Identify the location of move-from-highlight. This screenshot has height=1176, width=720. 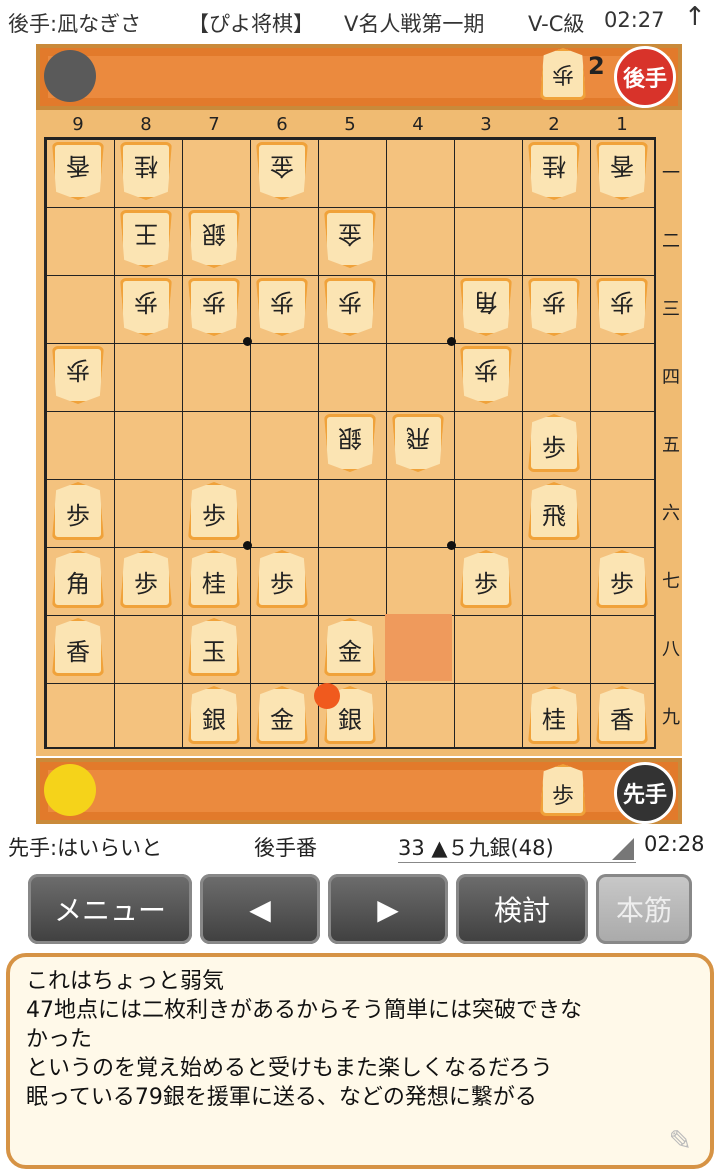
(418, 647).